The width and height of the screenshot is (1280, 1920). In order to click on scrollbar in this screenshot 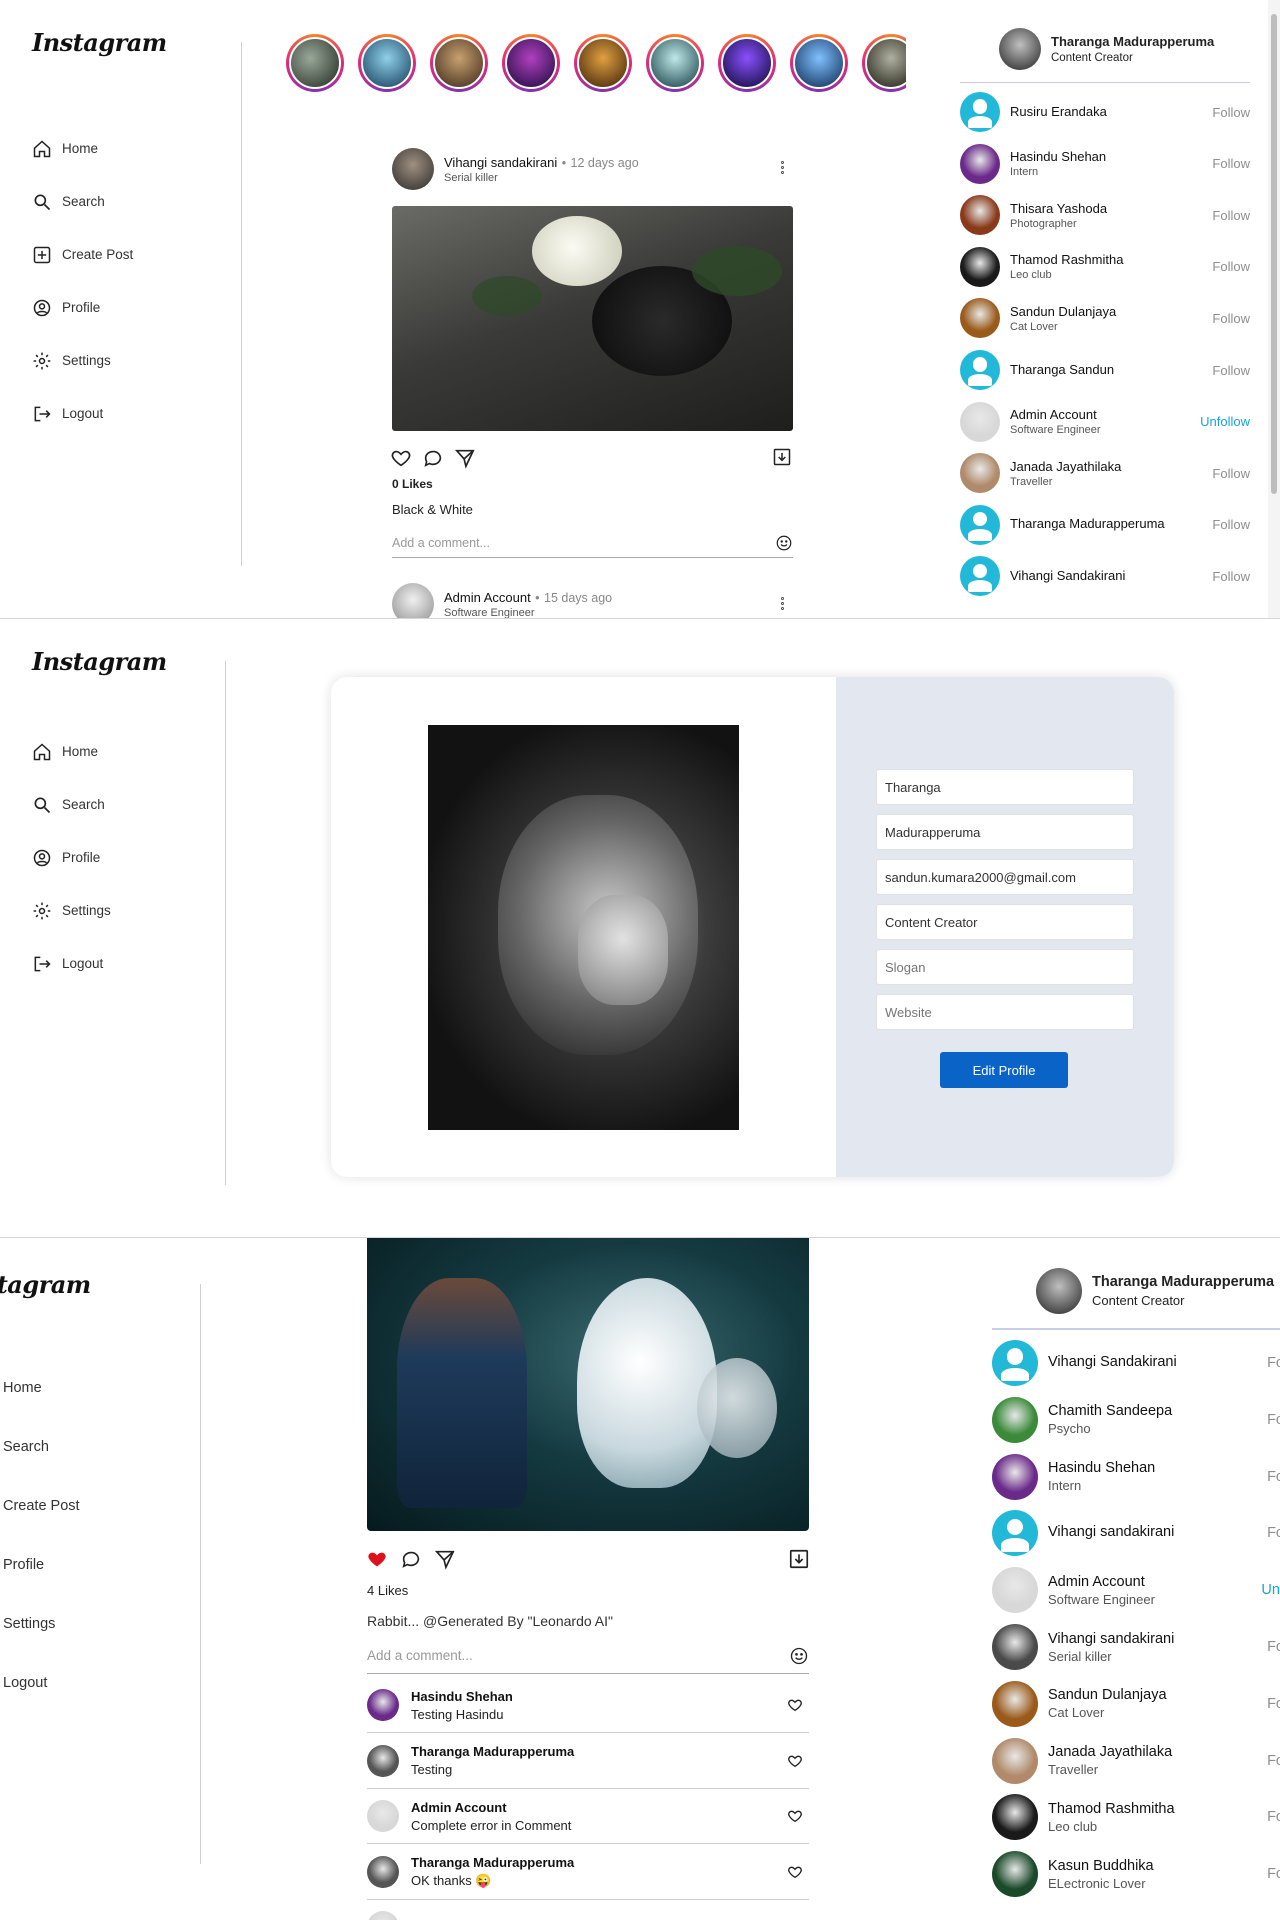, I will do `click(1274, 309)`.